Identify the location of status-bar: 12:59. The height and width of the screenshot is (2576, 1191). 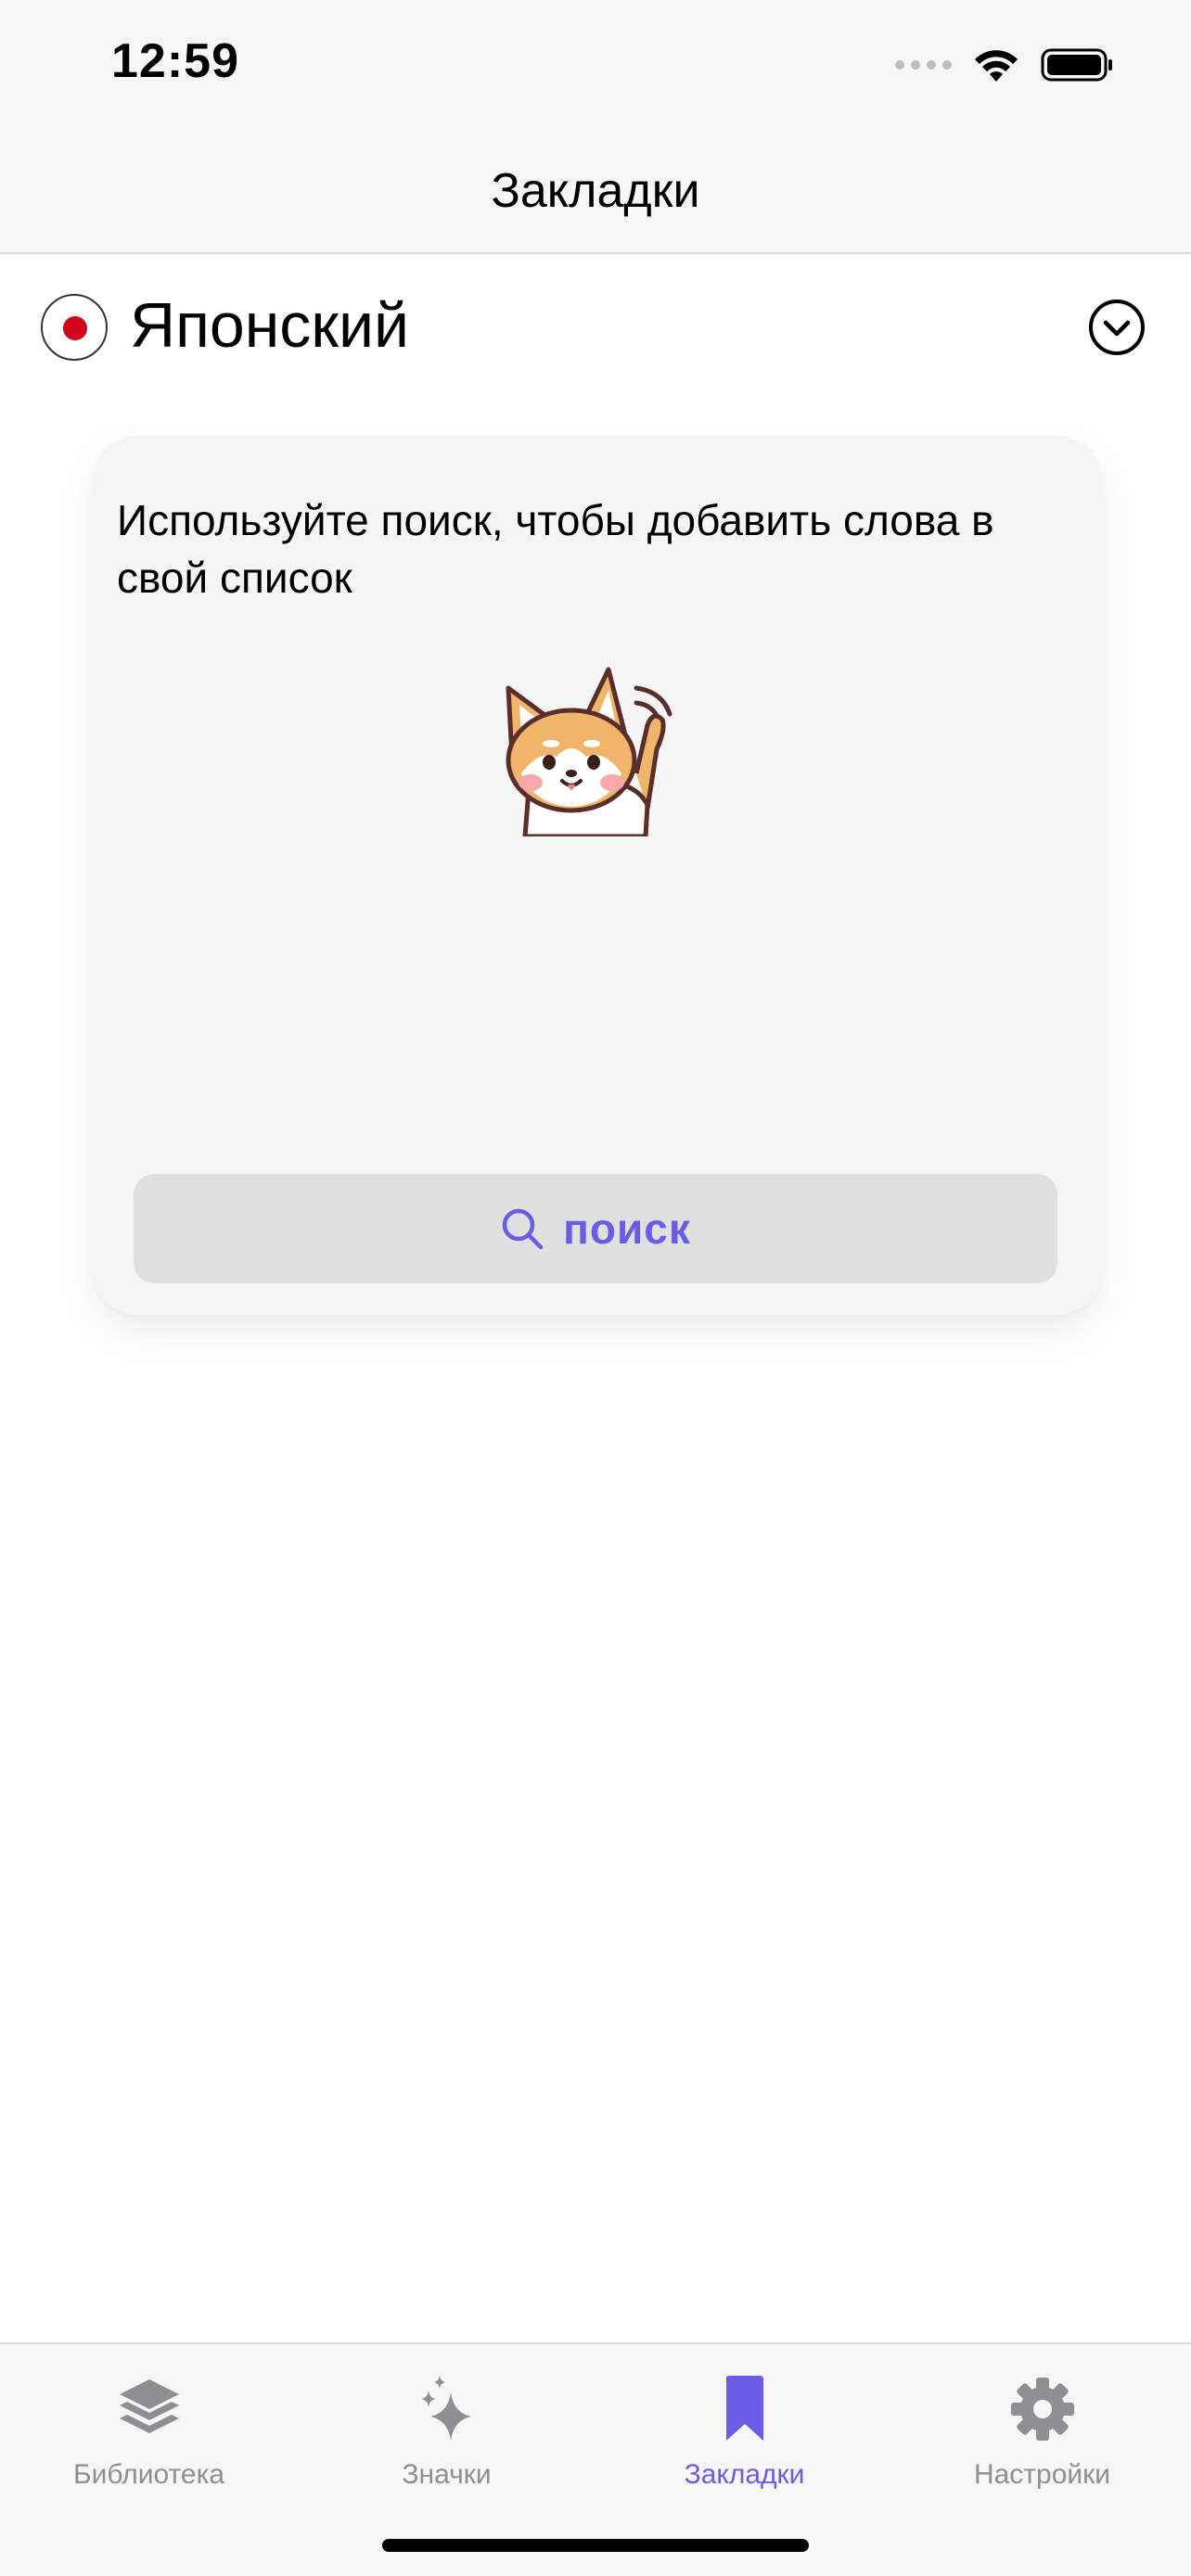
(595, 69).